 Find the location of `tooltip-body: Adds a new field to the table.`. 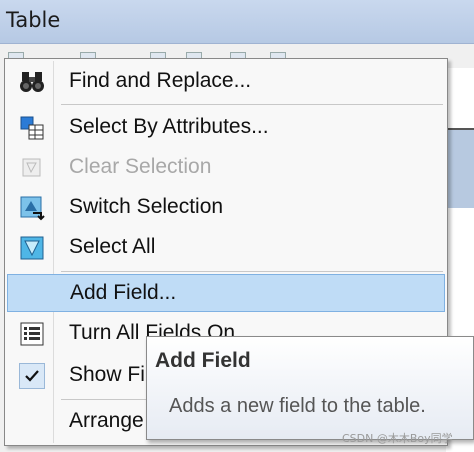

tooltip-body: Adds a new field to the table. is located at coordinates (297, 406).